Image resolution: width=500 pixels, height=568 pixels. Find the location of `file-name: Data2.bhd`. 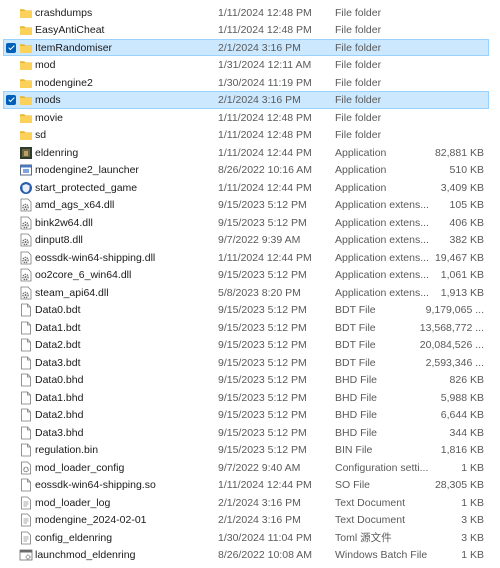

file-name: Data2.bhd is located at coordinates (59, 415).